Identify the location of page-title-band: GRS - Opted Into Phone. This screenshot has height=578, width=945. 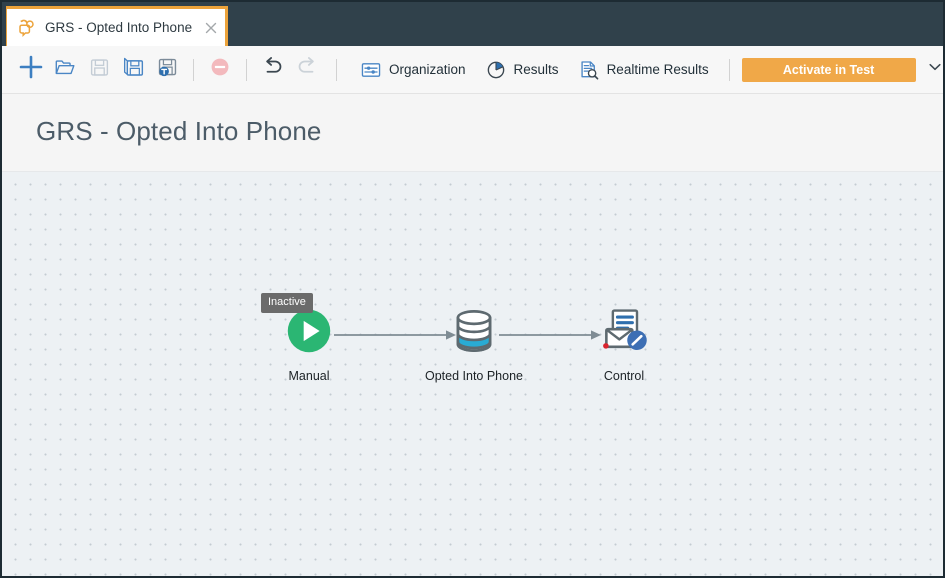
(472, 133).